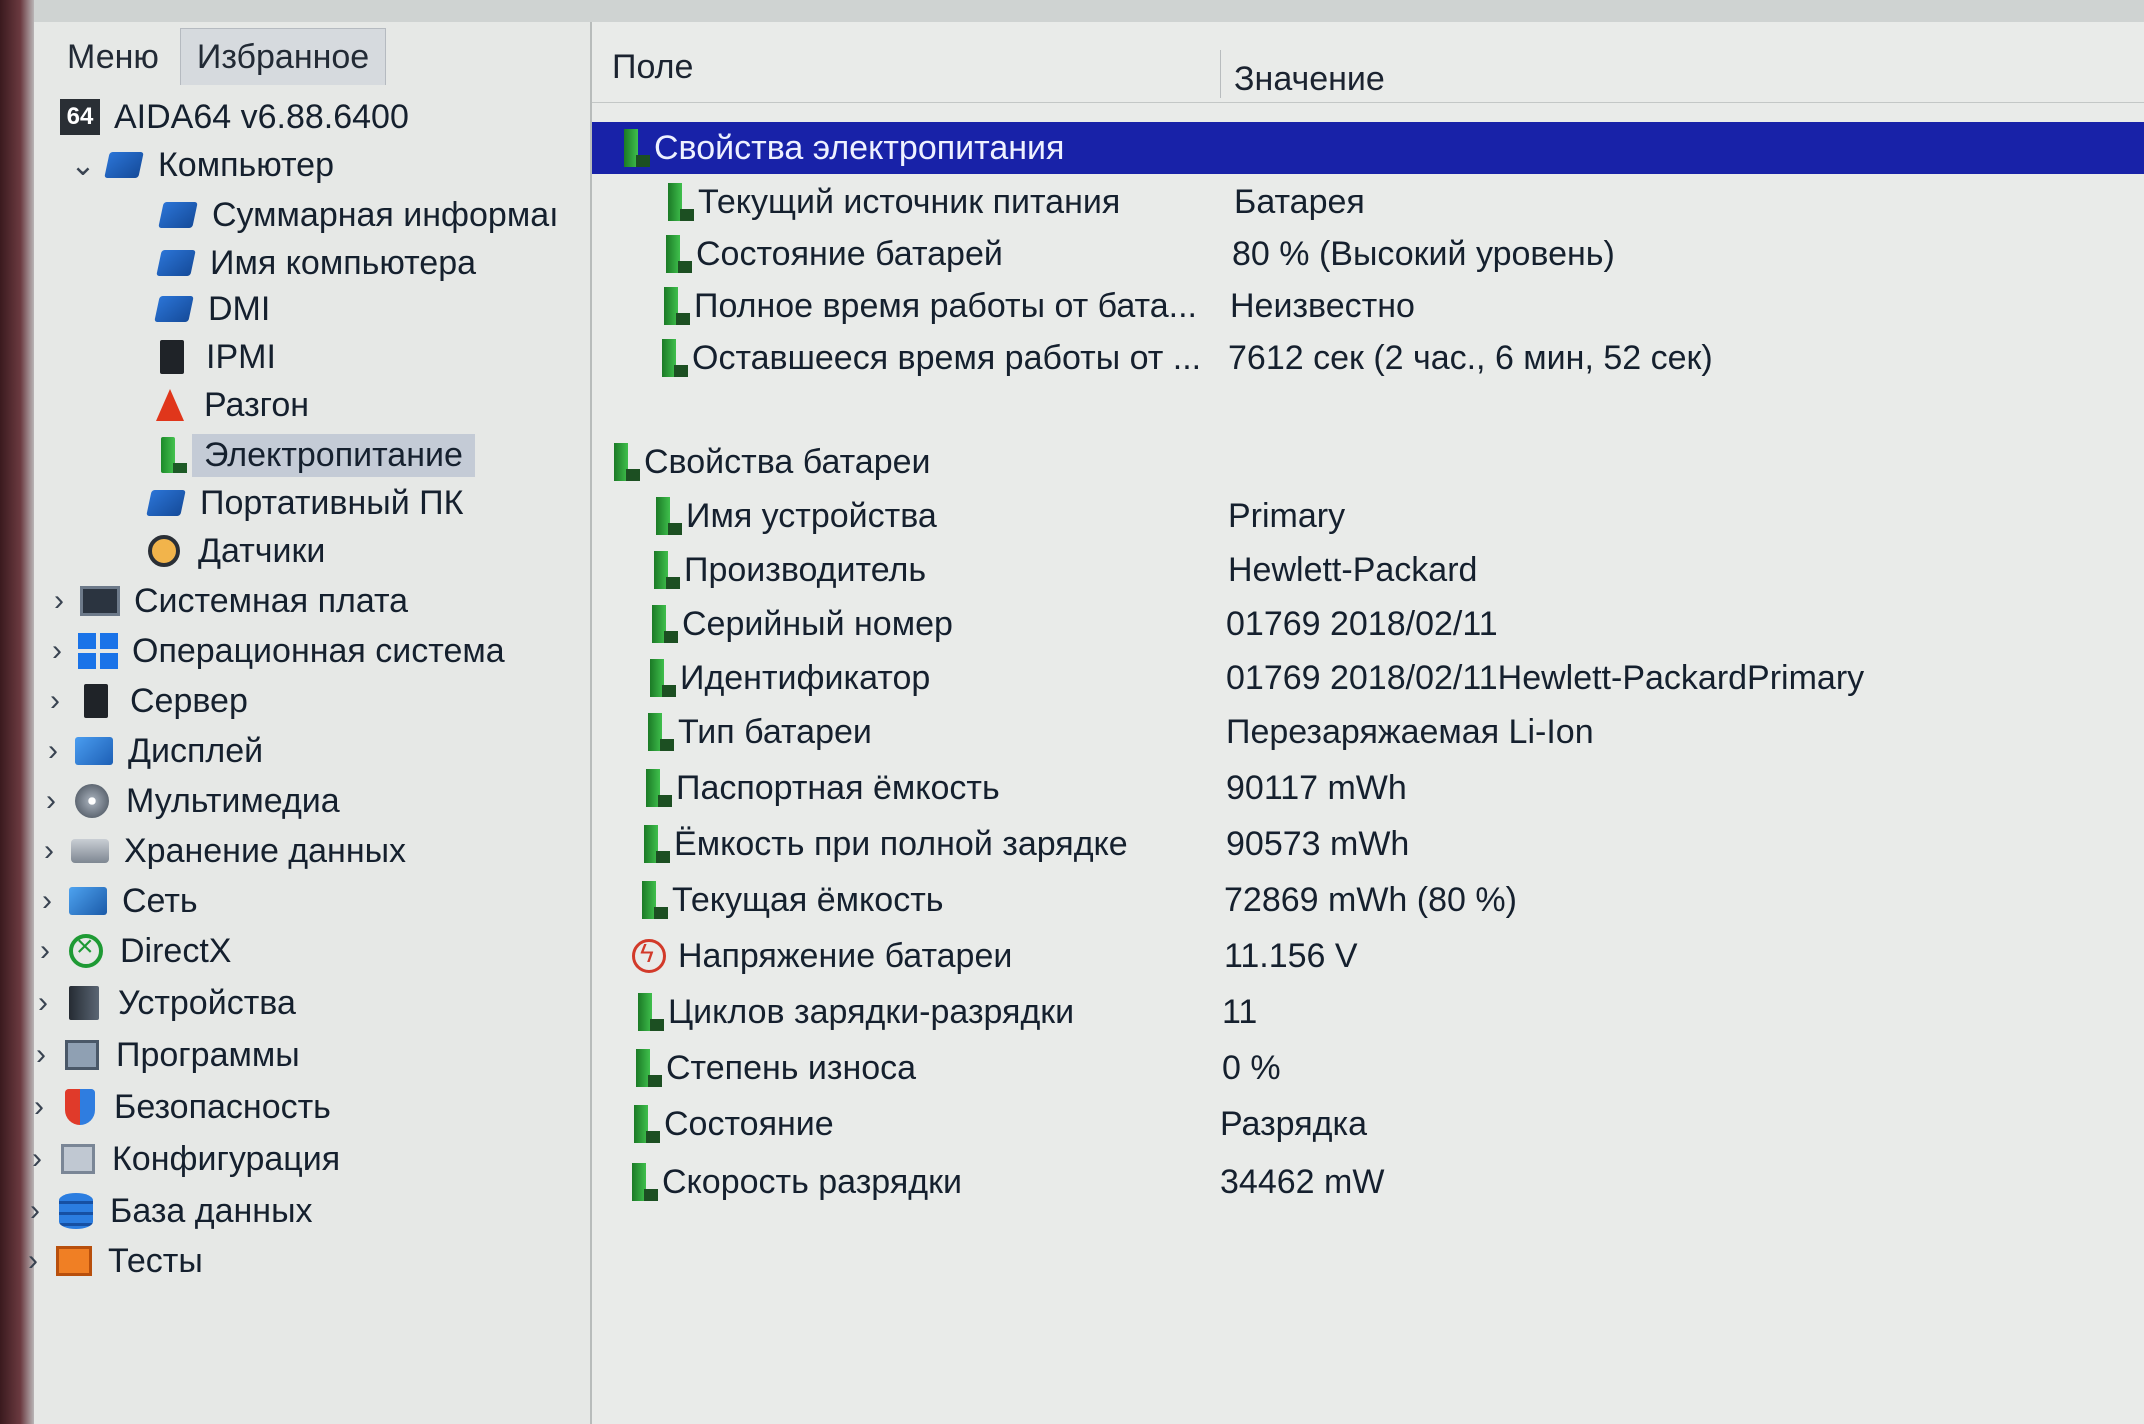 This screenshot has width=2144, height=1424. Describe the element at coordinates (849, 253) in the screenshot. I see `field-label: Состояние батарей` at that location.